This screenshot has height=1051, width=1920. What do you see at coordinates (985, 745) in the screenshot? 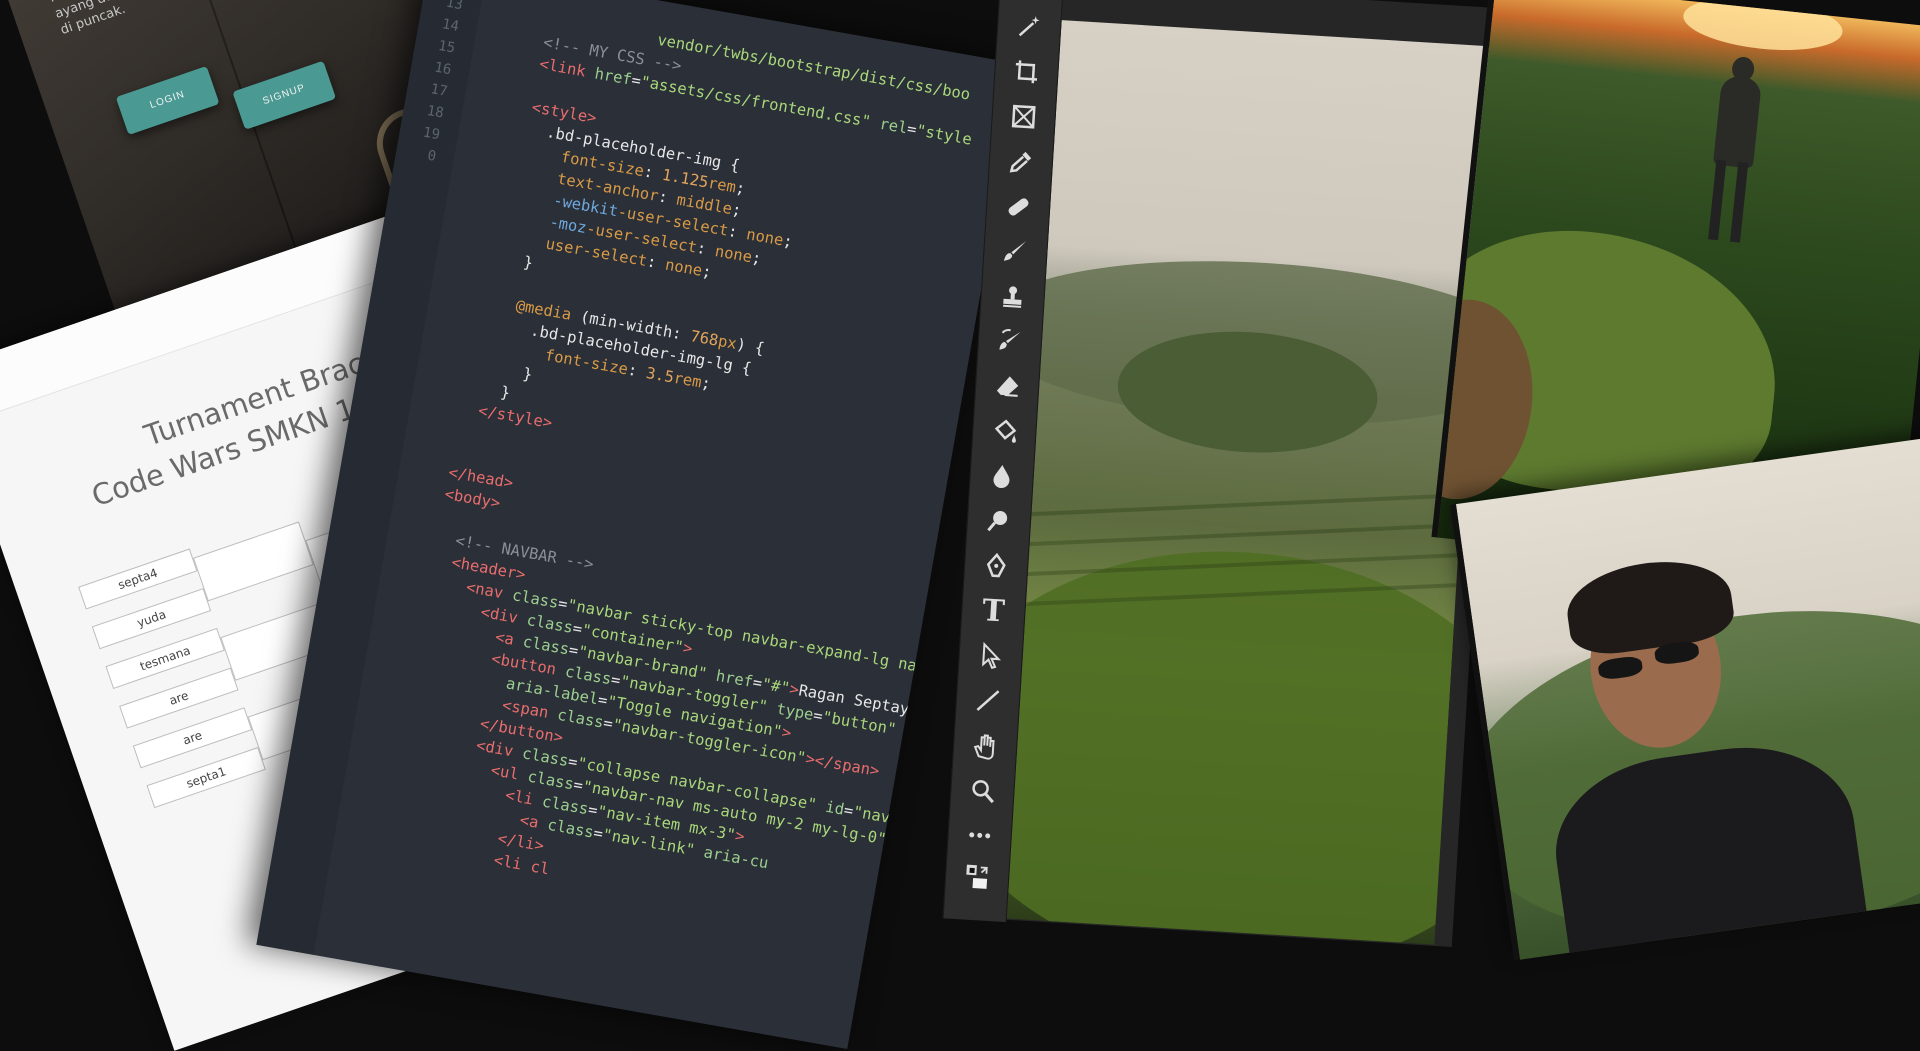
I see `hand-icon` at bounding box center [985, 745].